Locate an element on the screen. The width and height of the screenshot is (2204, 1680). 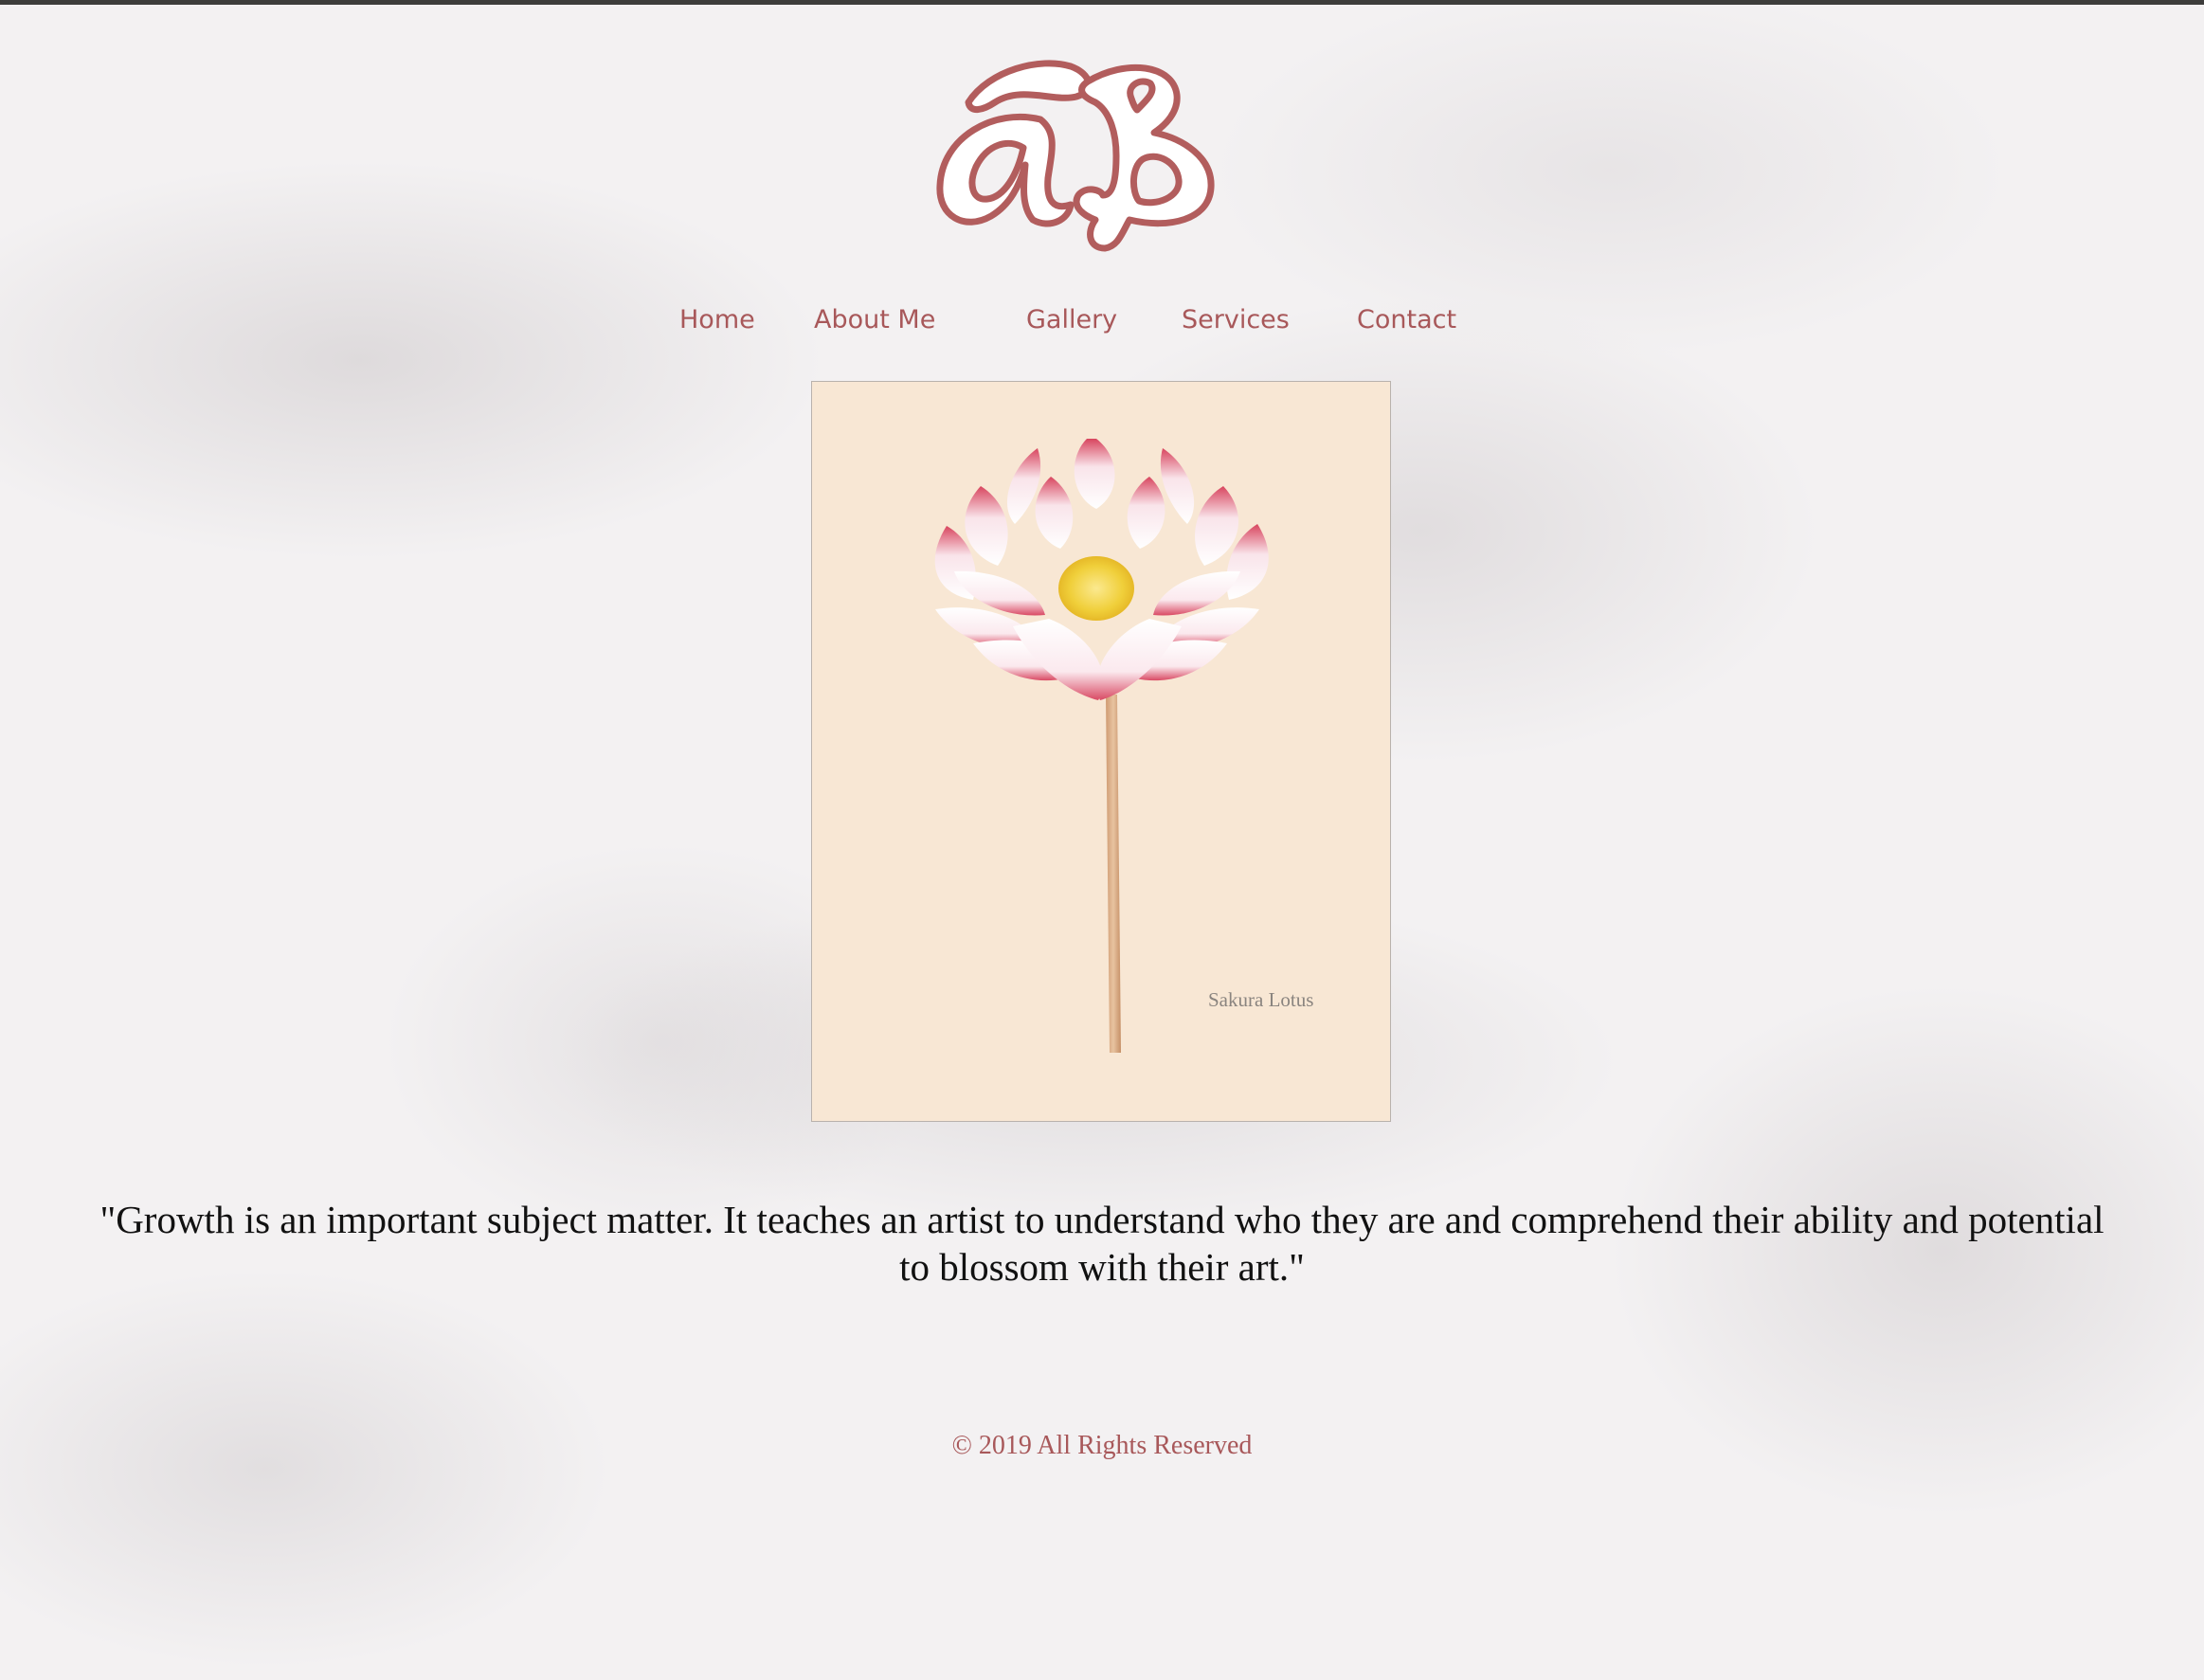
nav-contact-link: Contact is located at coordinates (1406, 319).